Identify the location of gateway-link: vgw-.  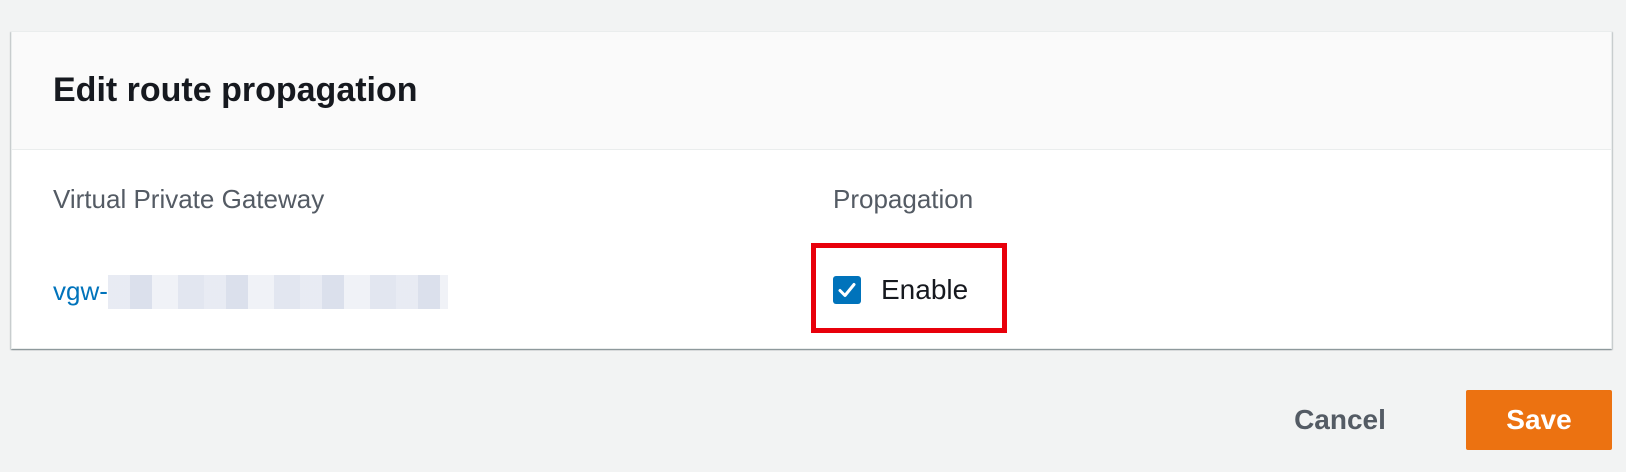
(250, 292).